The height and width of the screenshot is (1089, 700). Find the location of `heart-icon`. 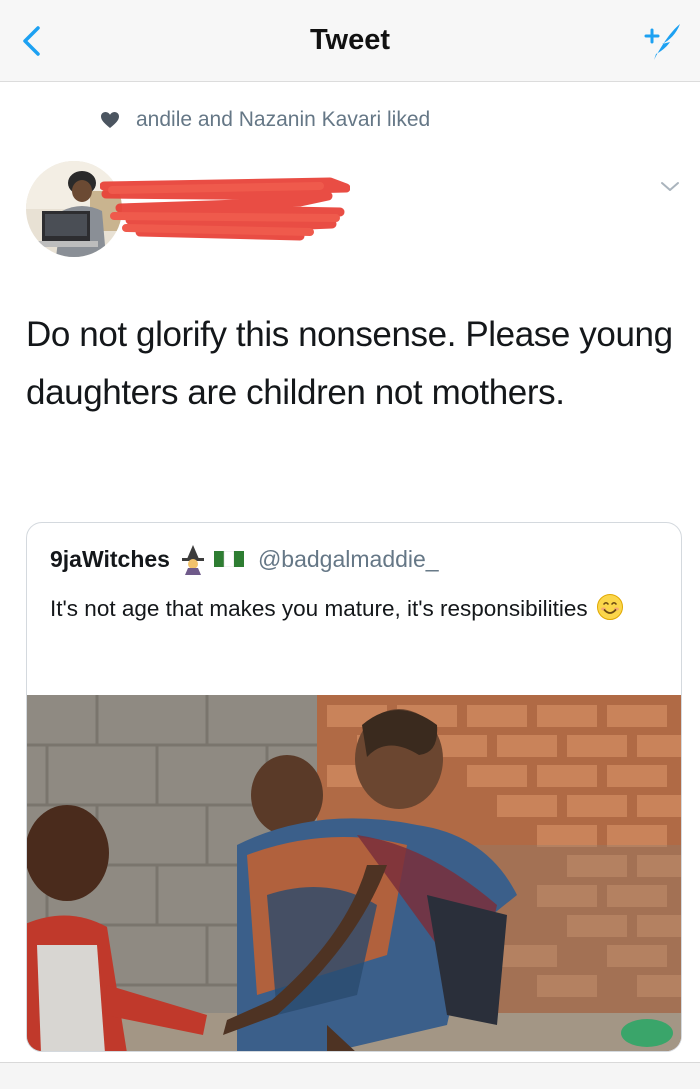

heart-icon is located at coordinates (110, 120).